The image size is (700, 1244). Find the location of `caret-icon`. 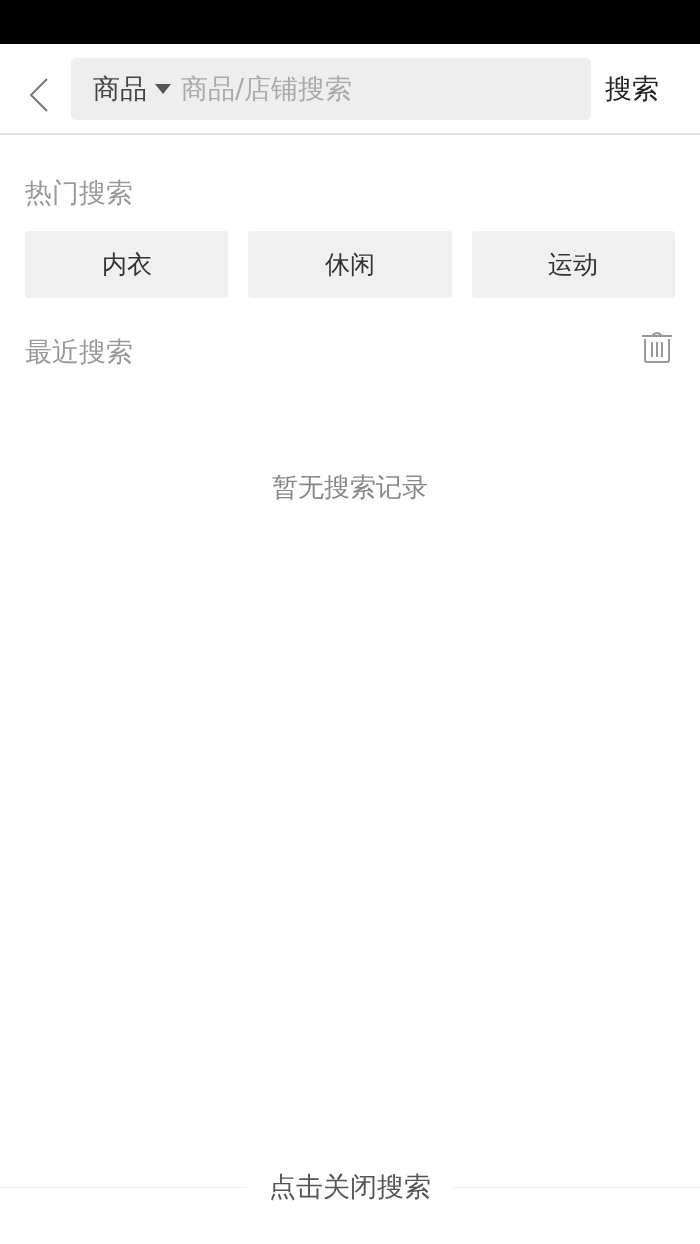

caret-icon is located at coordinates (163, 88).